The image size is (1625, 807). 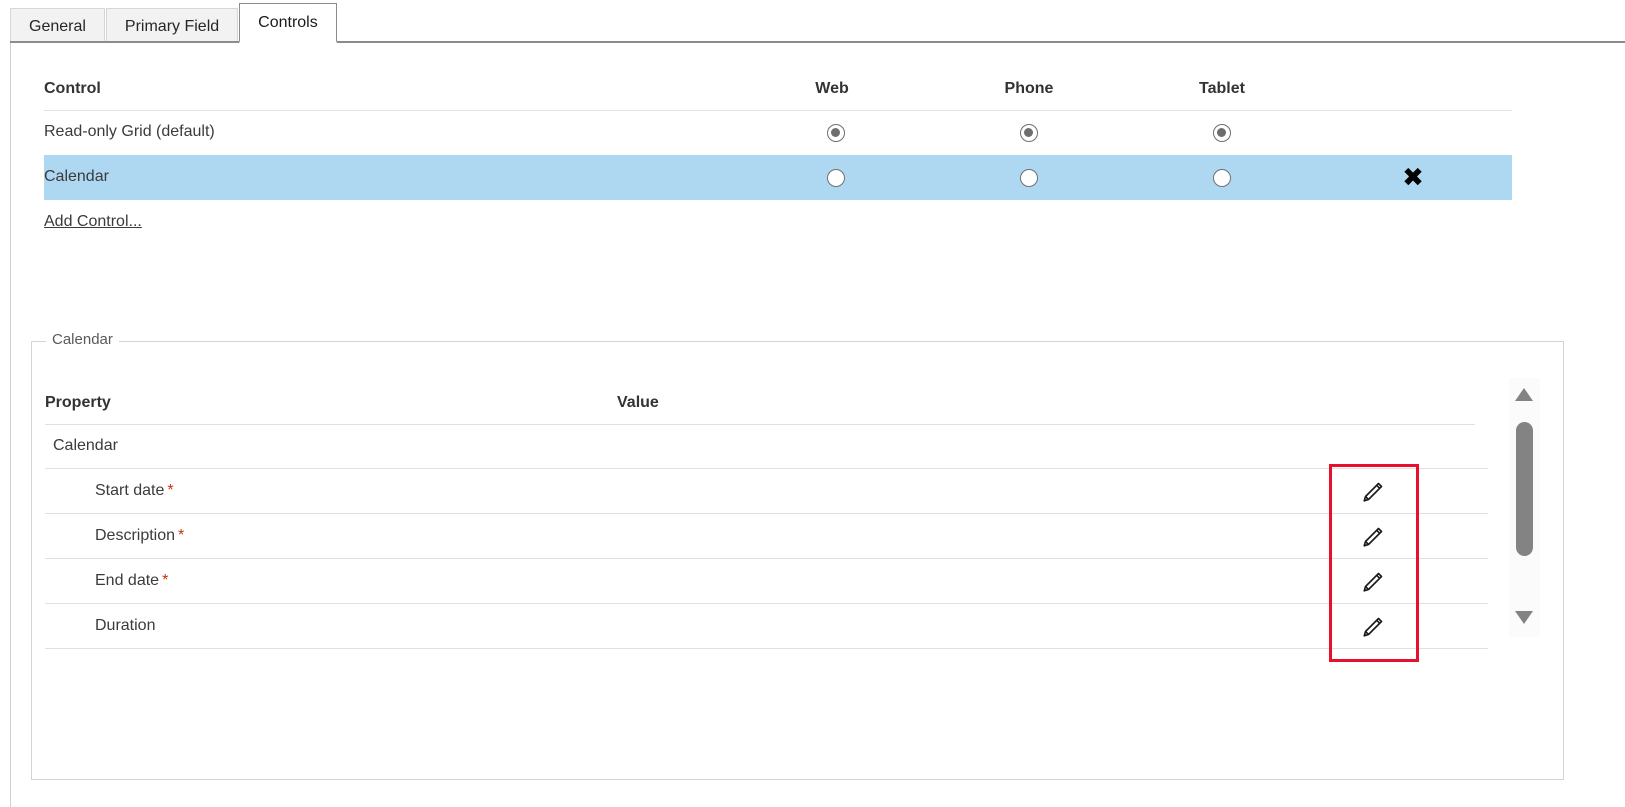 I want to click on property-name-text: End date, so click(x=127, y=580).